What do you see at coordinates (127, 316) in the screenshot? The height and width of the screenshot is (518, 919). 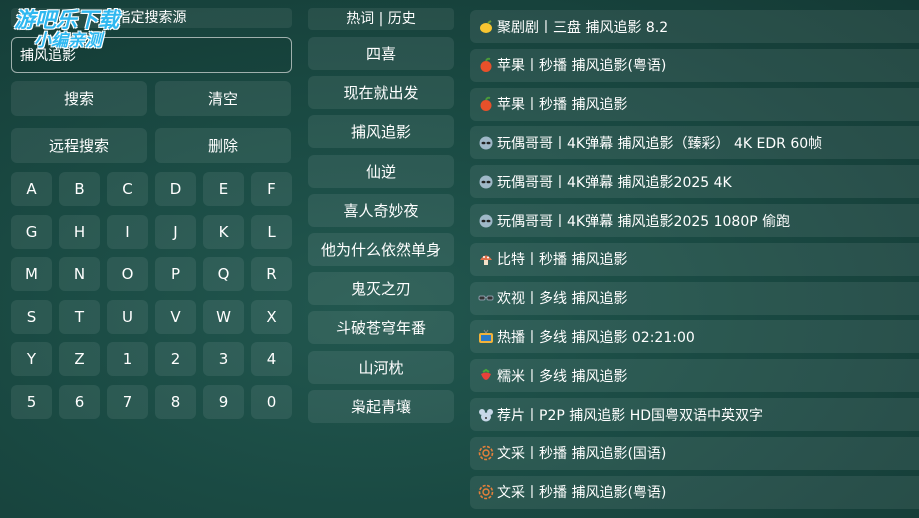 I see `key-u: U` at bounding box center [127, 316].